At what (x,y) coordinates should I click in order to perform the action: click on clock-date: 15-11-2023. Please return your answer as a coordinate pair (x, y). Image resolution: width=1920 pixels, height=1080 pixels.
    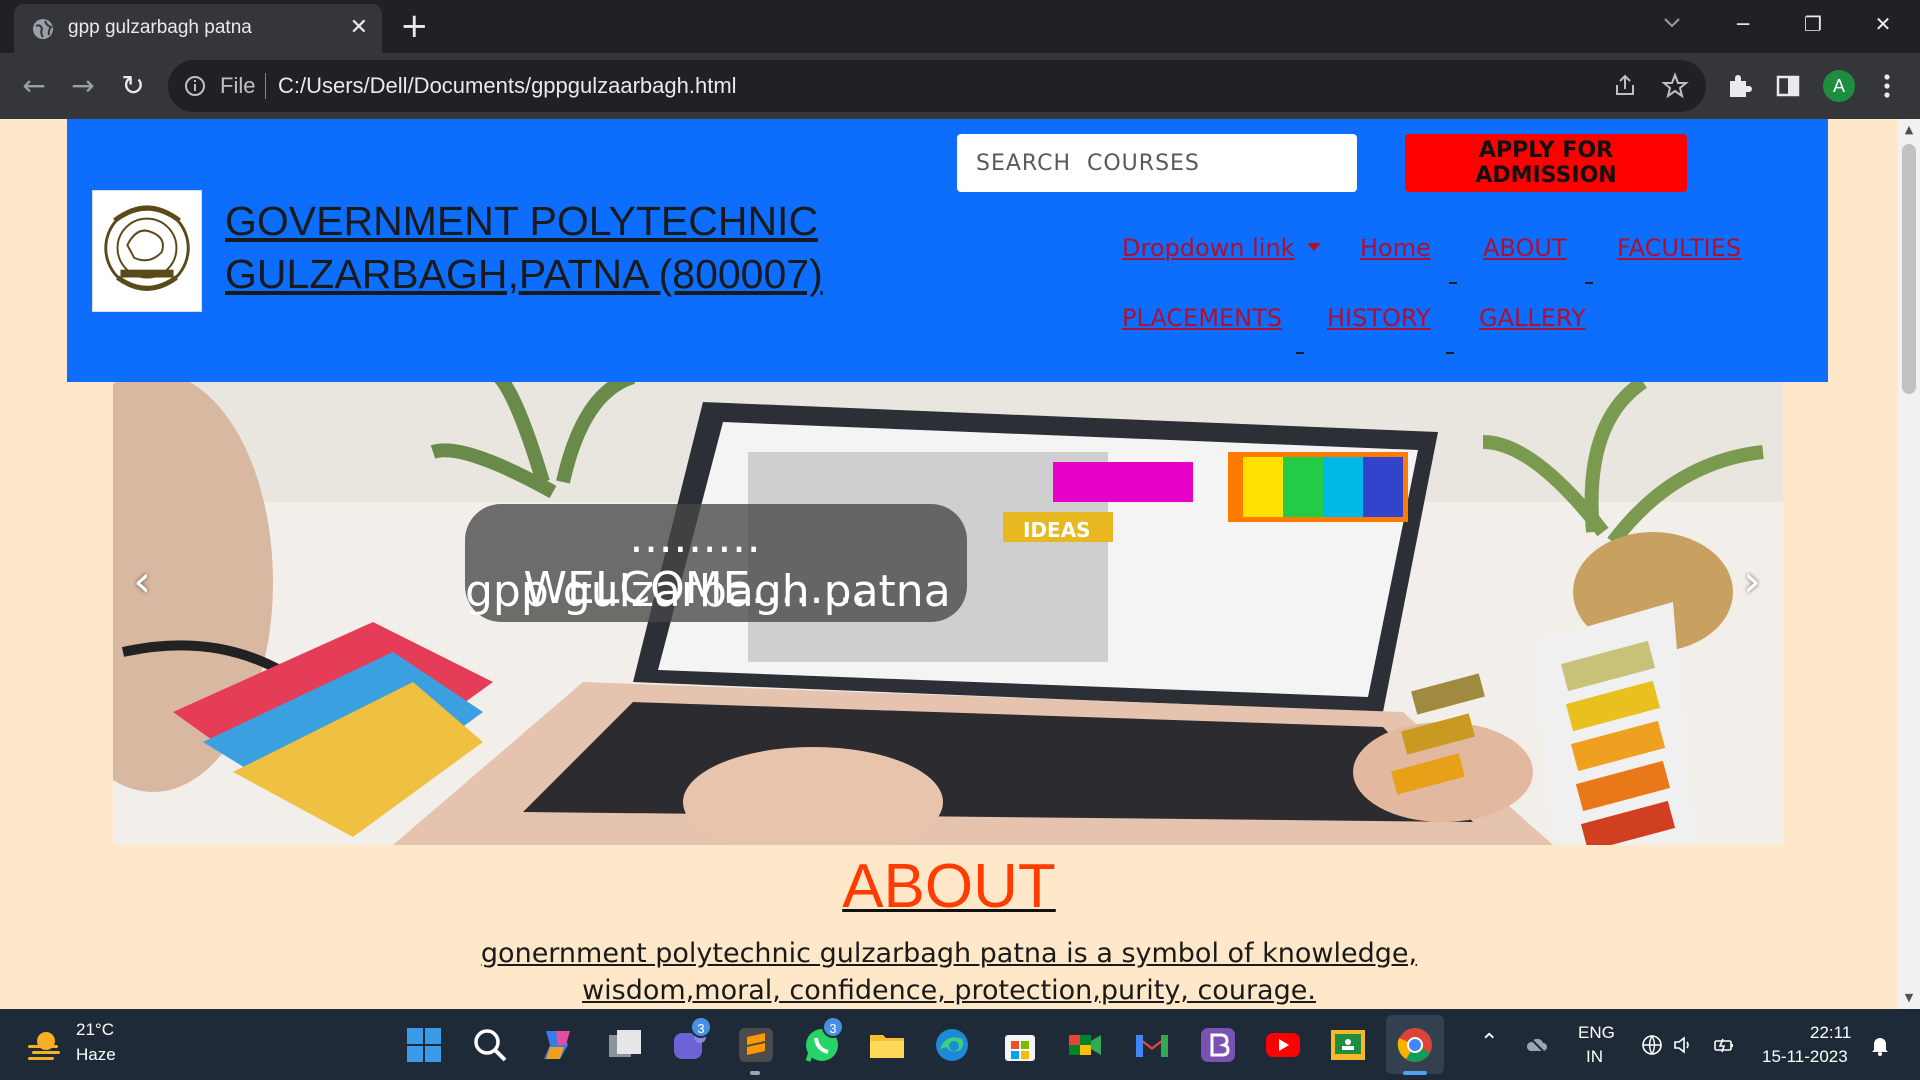
    Looking at the image, I should click on (1805, 1057).